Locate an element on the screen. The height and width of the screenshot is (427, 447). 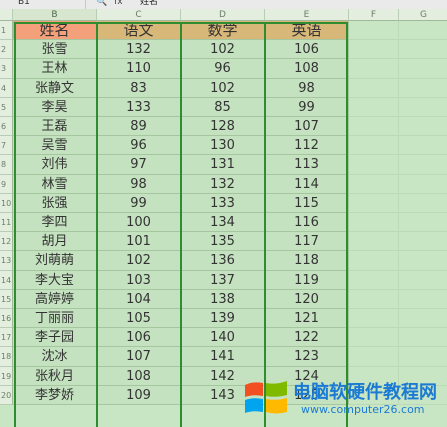
table-cell: 131 is located at coordinates (223, 165).